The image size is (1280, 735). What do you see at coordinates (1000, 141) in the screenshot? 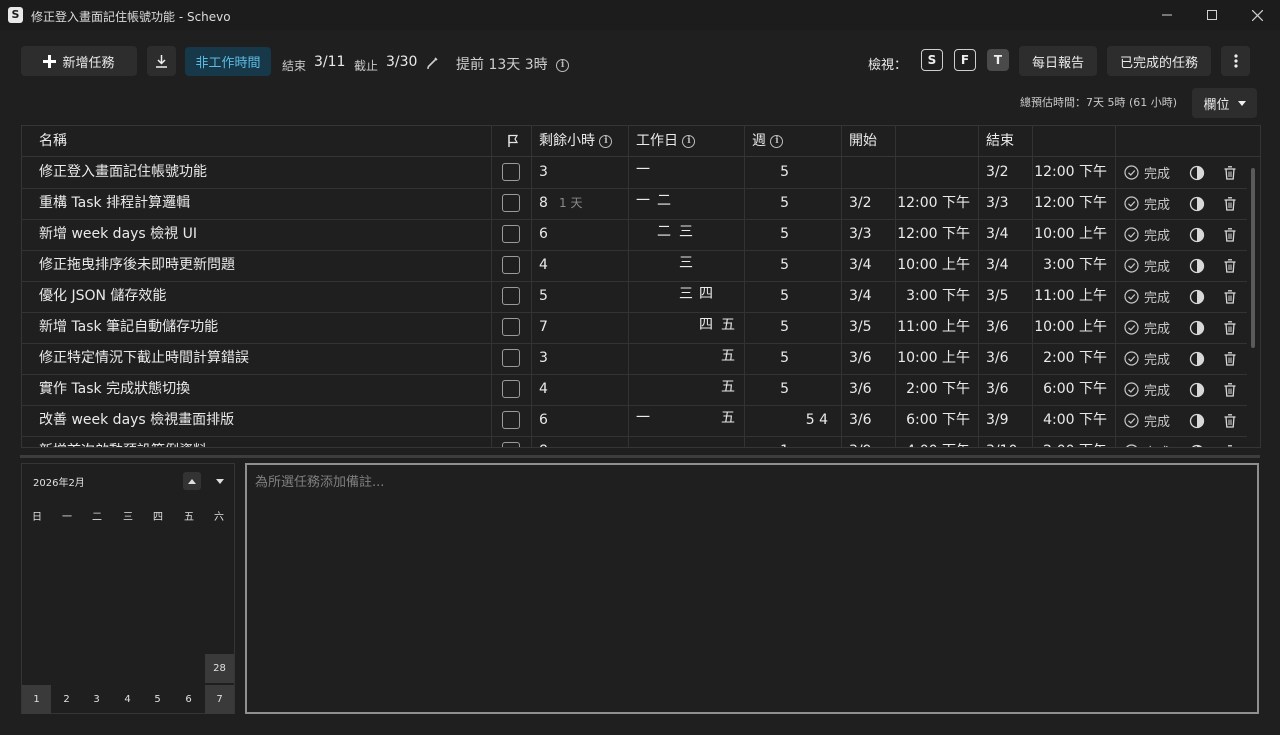
I see `header-end: 結束` at bounding box center [1000, 141].